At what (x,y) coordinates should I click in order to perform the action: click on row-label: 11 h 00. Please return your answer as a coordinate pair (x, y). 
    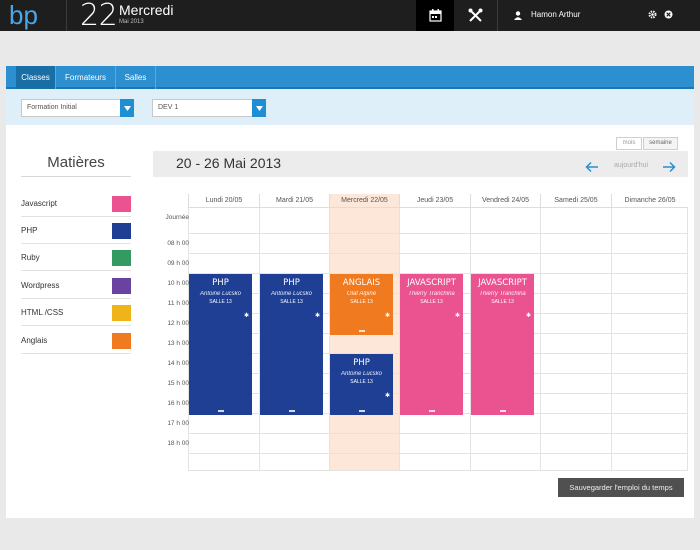
    Looking at the image, I should click on (178, 303).